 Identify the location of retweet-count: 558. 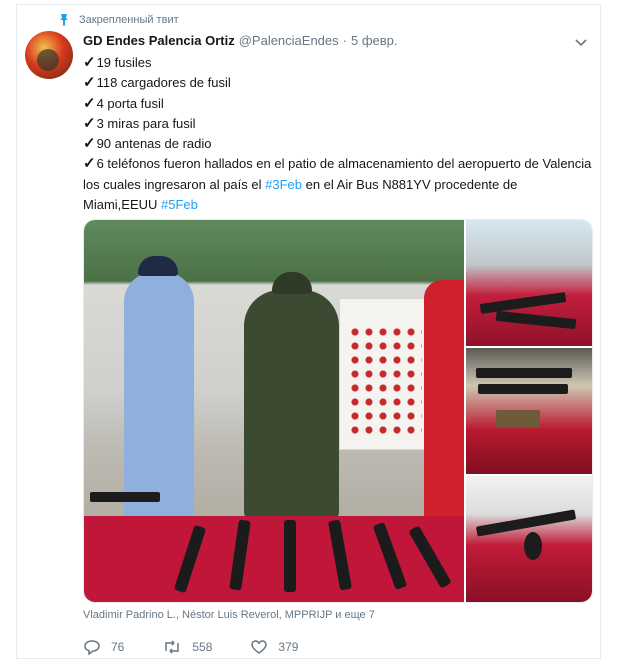
(202, 647).